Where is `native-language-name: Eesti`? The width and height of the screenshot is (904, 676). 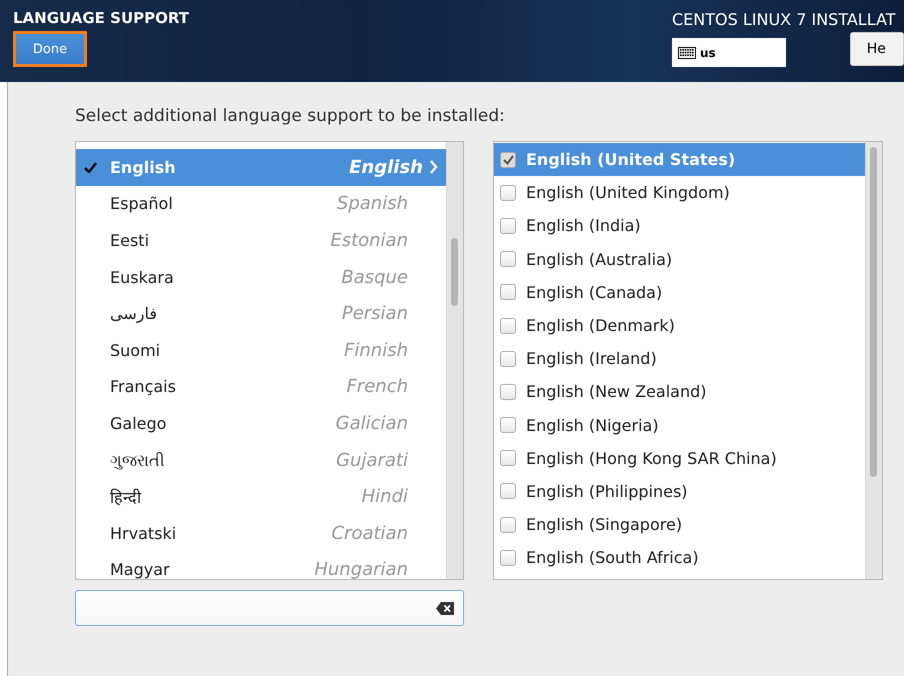 native-language-name: Eesti is located at coordinates (130, 240).